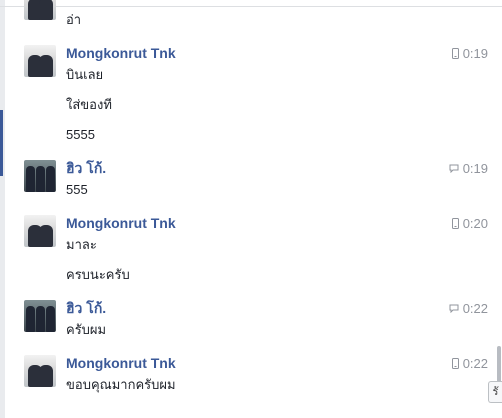  Describe the element at coordinates (121, 384) in the screenshot. I see `message-text: ขอบคุณมากครับผม` at that location.